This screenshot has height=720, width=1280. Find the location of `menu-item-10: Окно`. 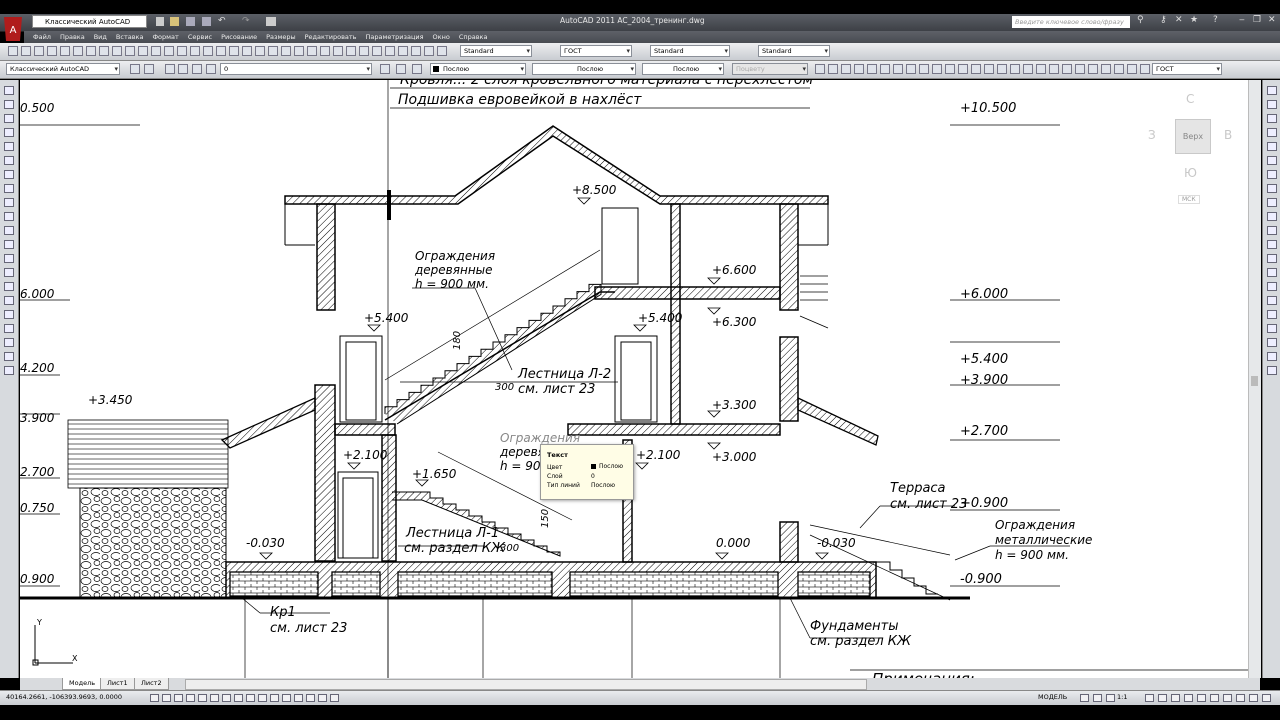

menu-item-10: Окно is located at coordinates (441, 37).